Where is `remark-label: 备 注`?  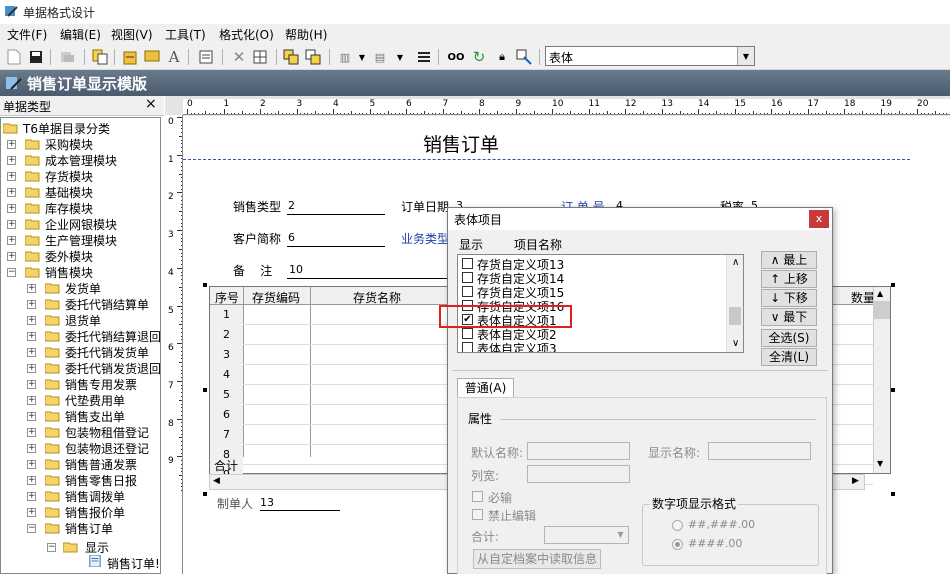 remark-label: 备 注 is located at coordinates (252, 270).